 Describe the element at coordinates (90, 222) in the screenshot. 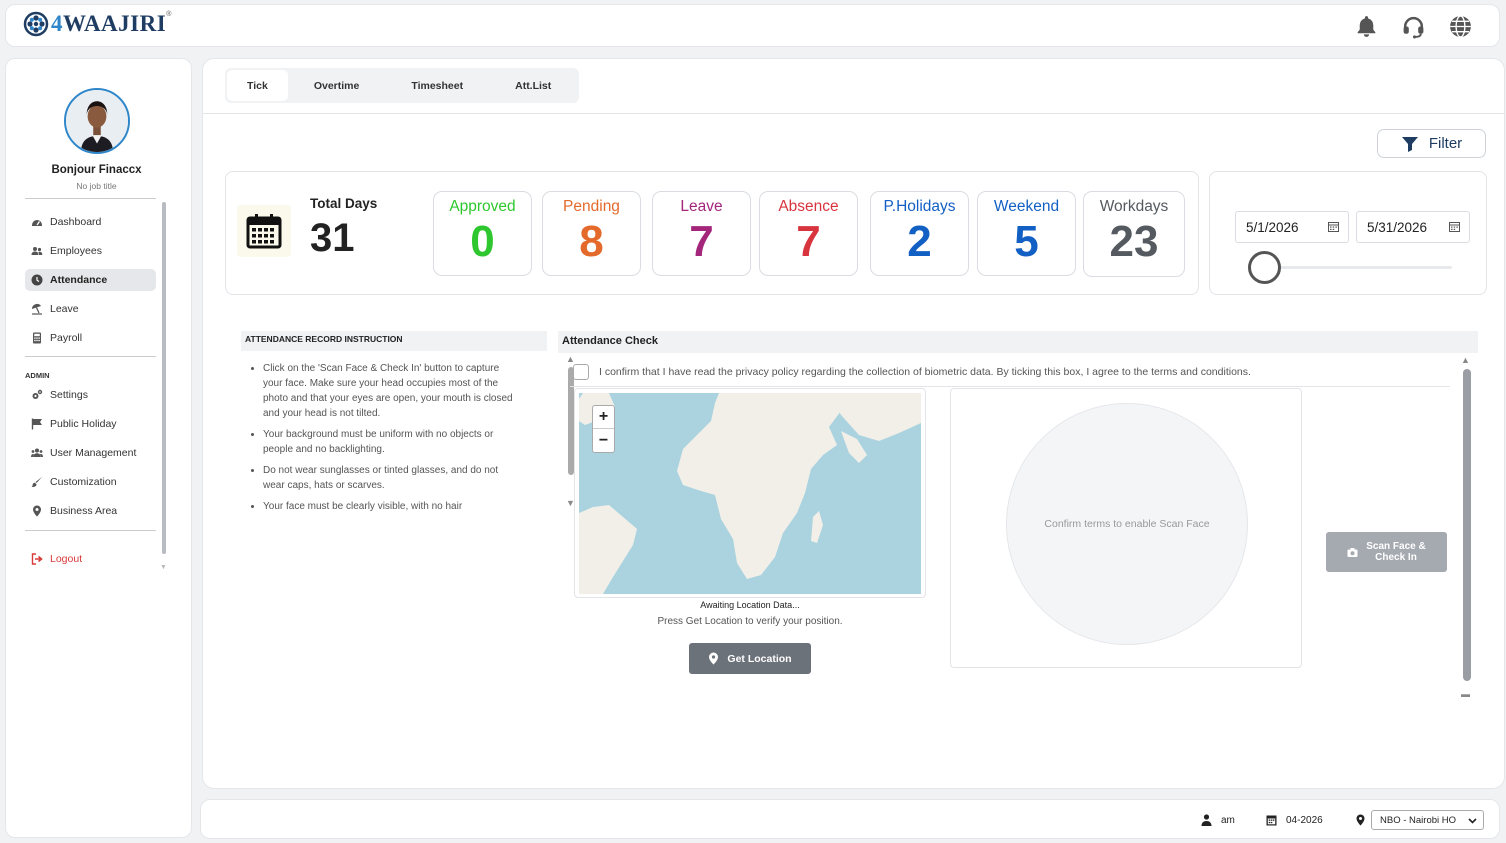

I see `sidebar-item-dashboard: Dashboard` at that location.